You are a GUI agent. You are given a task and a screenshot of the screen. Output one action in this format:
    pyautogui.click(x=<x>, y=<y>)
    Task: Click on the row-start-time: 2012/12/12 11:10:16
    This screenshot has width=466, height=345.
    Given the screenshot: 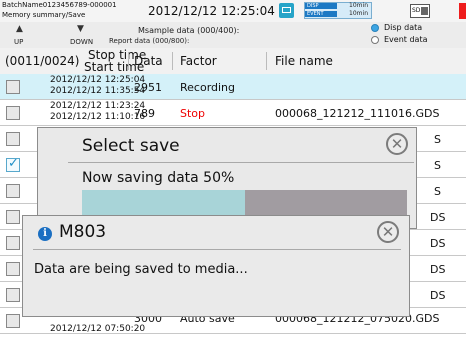 What is the action you would take?
    pyautogui.click(x=98, y=117)
    